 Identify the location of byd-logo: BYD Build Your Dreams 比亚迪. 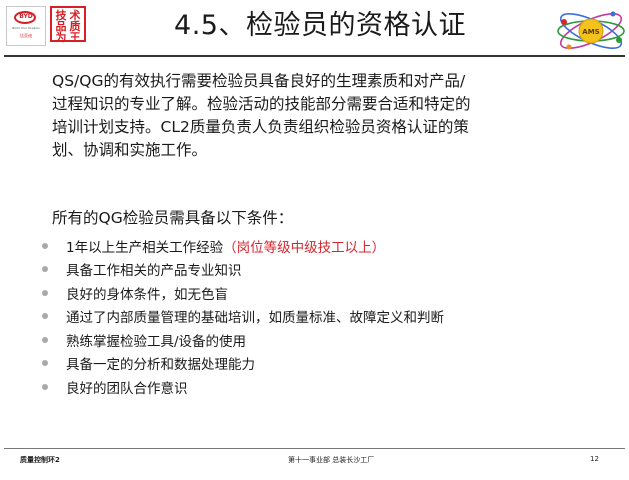
(26, 26).